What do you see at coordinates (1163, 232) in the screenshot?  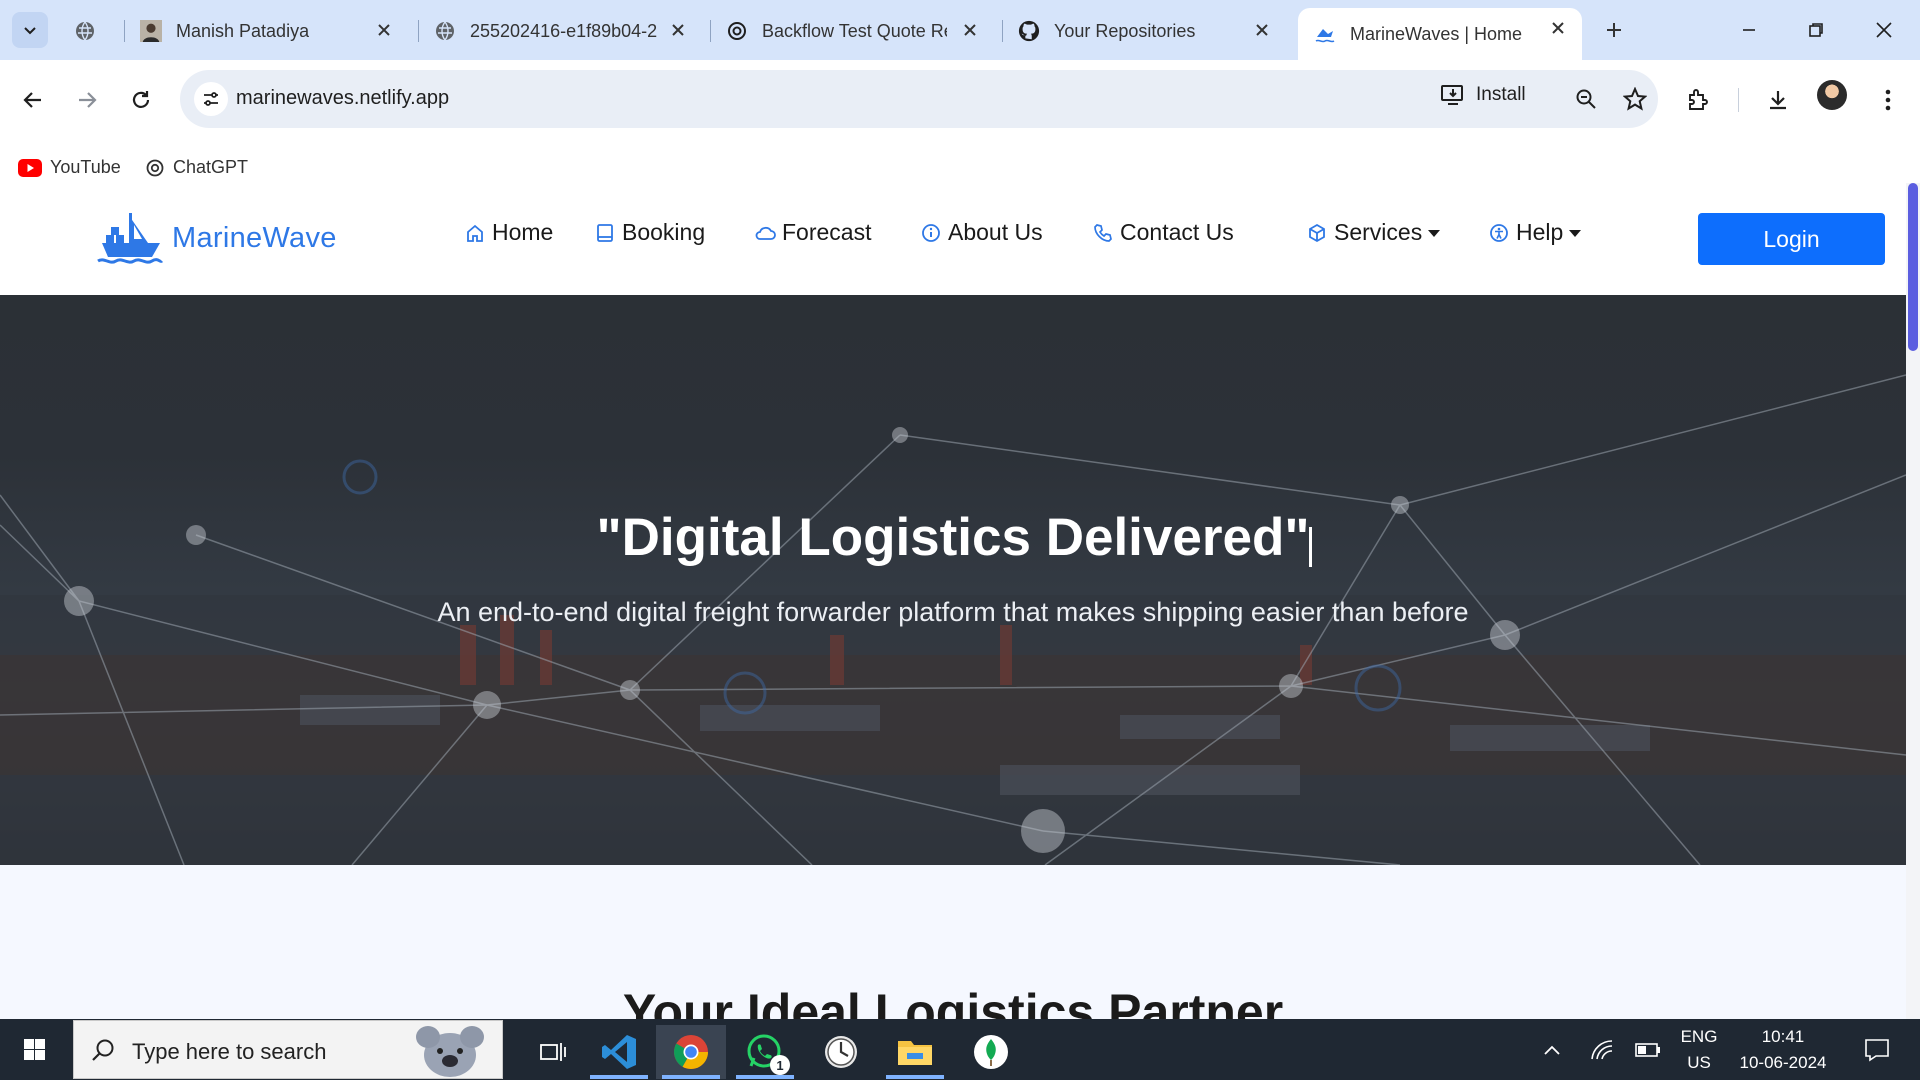 I see `nav-contact-us: Contact Us` at bounding box center [1163, 232].